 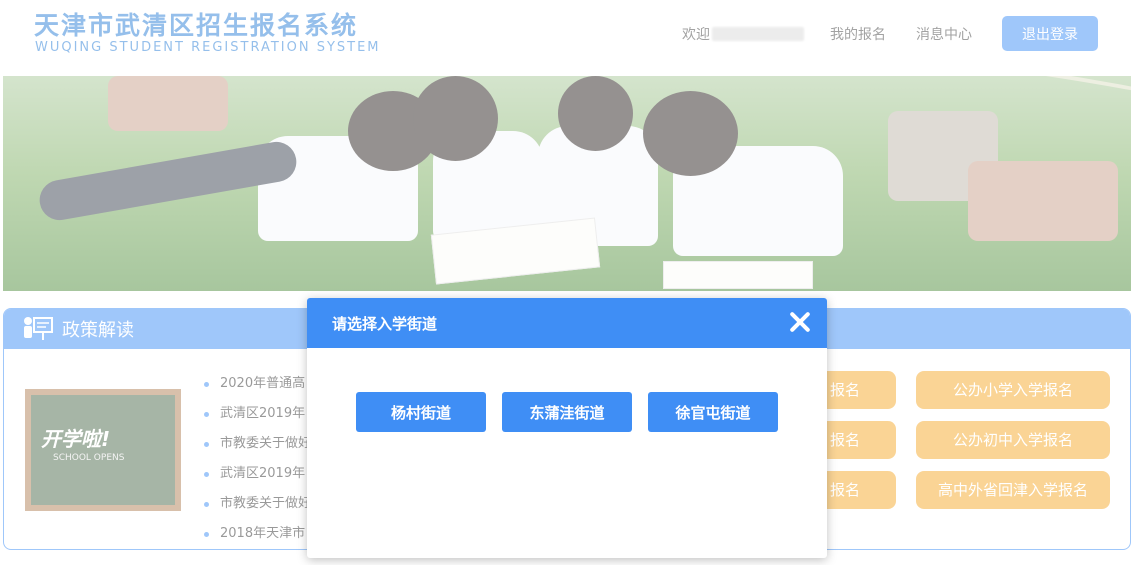 I want to click on street-option-xuguantun: 徐官屯街道, so click(x=713, y=412).